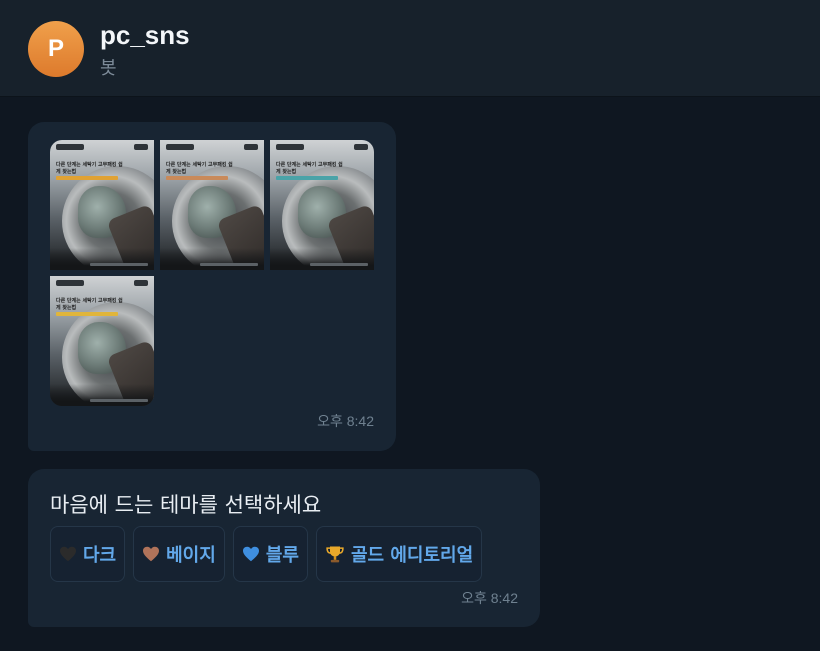  Describe the element at coordinates (56, 49) in the screenshot. I see `avatar: P` at that location.